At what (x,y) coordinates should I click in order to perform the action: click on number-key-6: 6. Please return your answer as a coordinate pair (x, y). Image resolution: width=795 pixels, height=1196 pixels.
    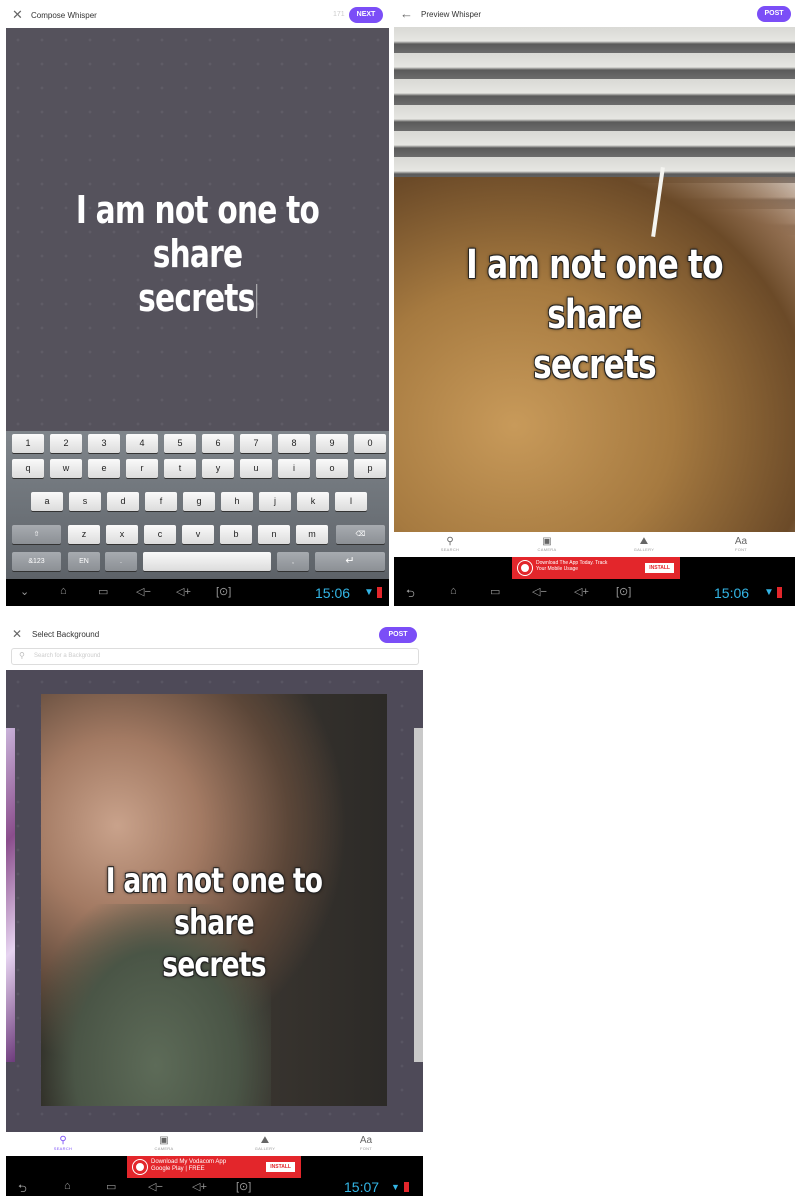
    Looking at the image, I should click on (218, 443).